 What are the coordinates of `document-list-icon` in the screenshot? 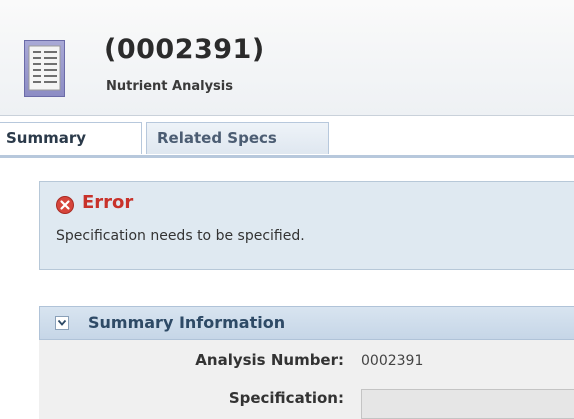 It's located at (44, 68).